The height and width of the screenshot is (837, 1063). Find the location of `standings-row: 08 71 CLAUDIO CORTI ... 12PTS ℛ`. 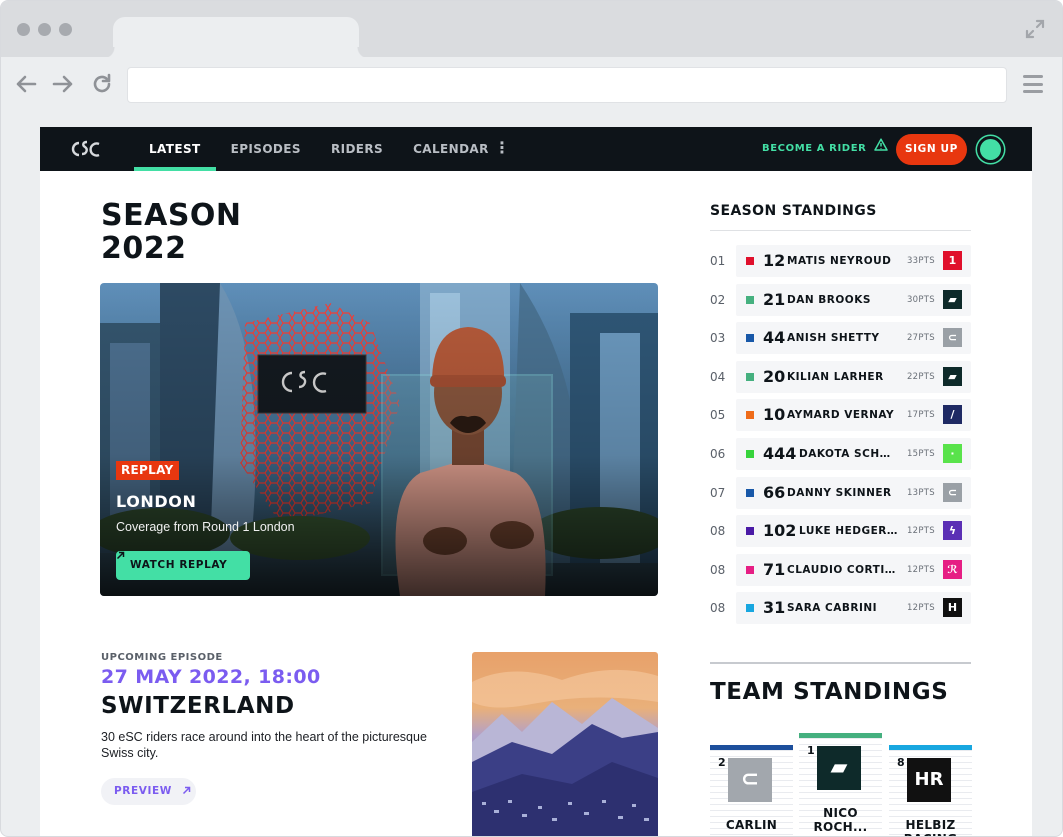

standings-row: 08 71 CLAUDIO CORTI ... 12PTS ℛ is located at coordinates (840, 569).